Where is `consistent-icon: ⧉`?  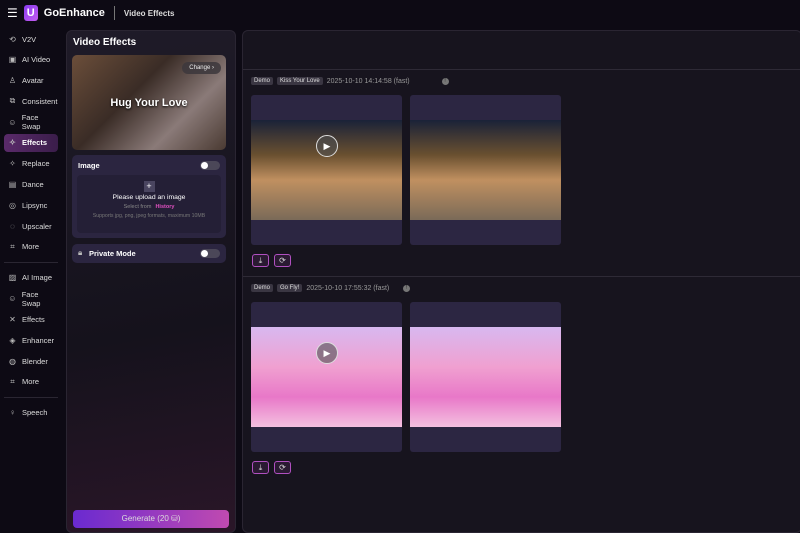 consistent-icon: ⧉ is located at coordinates (12, 101).